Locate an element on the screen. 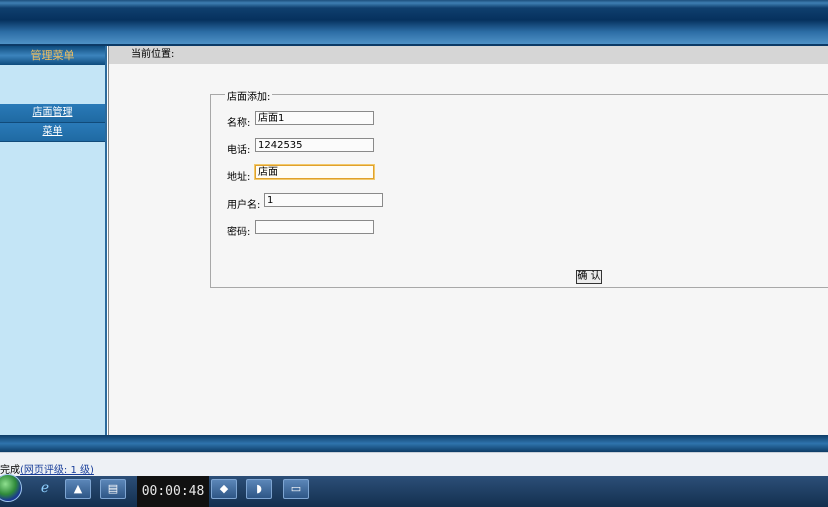  status-bar: 完成(网页评级: 1 级) is located at coordinates (414, 464).